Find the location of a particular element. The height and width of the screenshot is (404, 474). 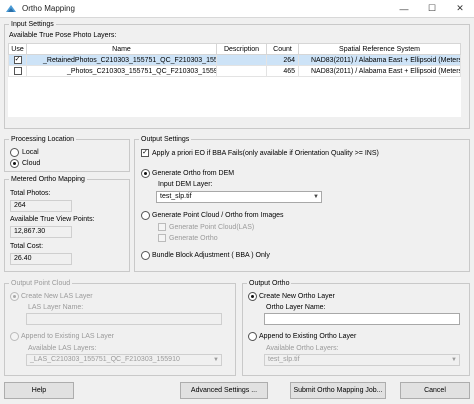

append-ortho-radio is located at coordinates (252, 336).